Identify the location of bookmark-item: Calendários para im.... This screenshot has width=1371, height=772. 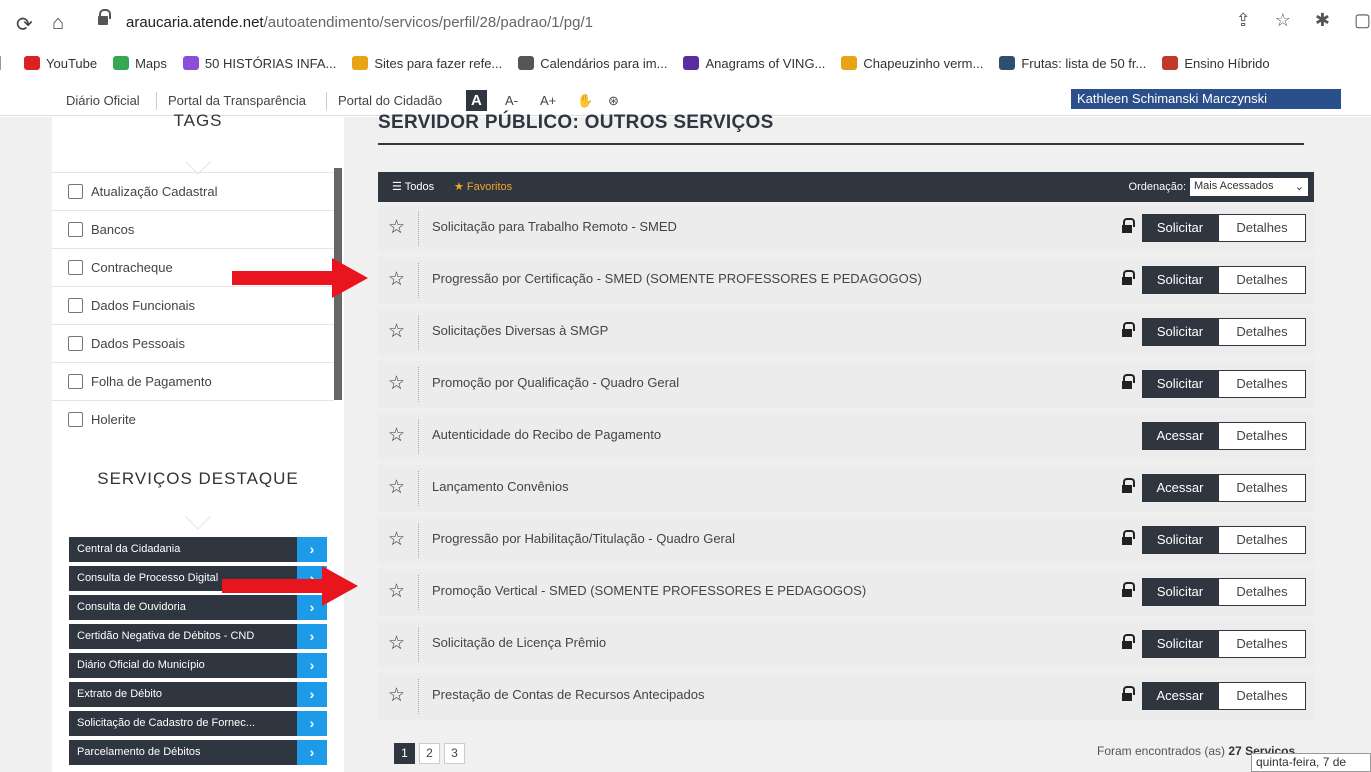
(592, 63).